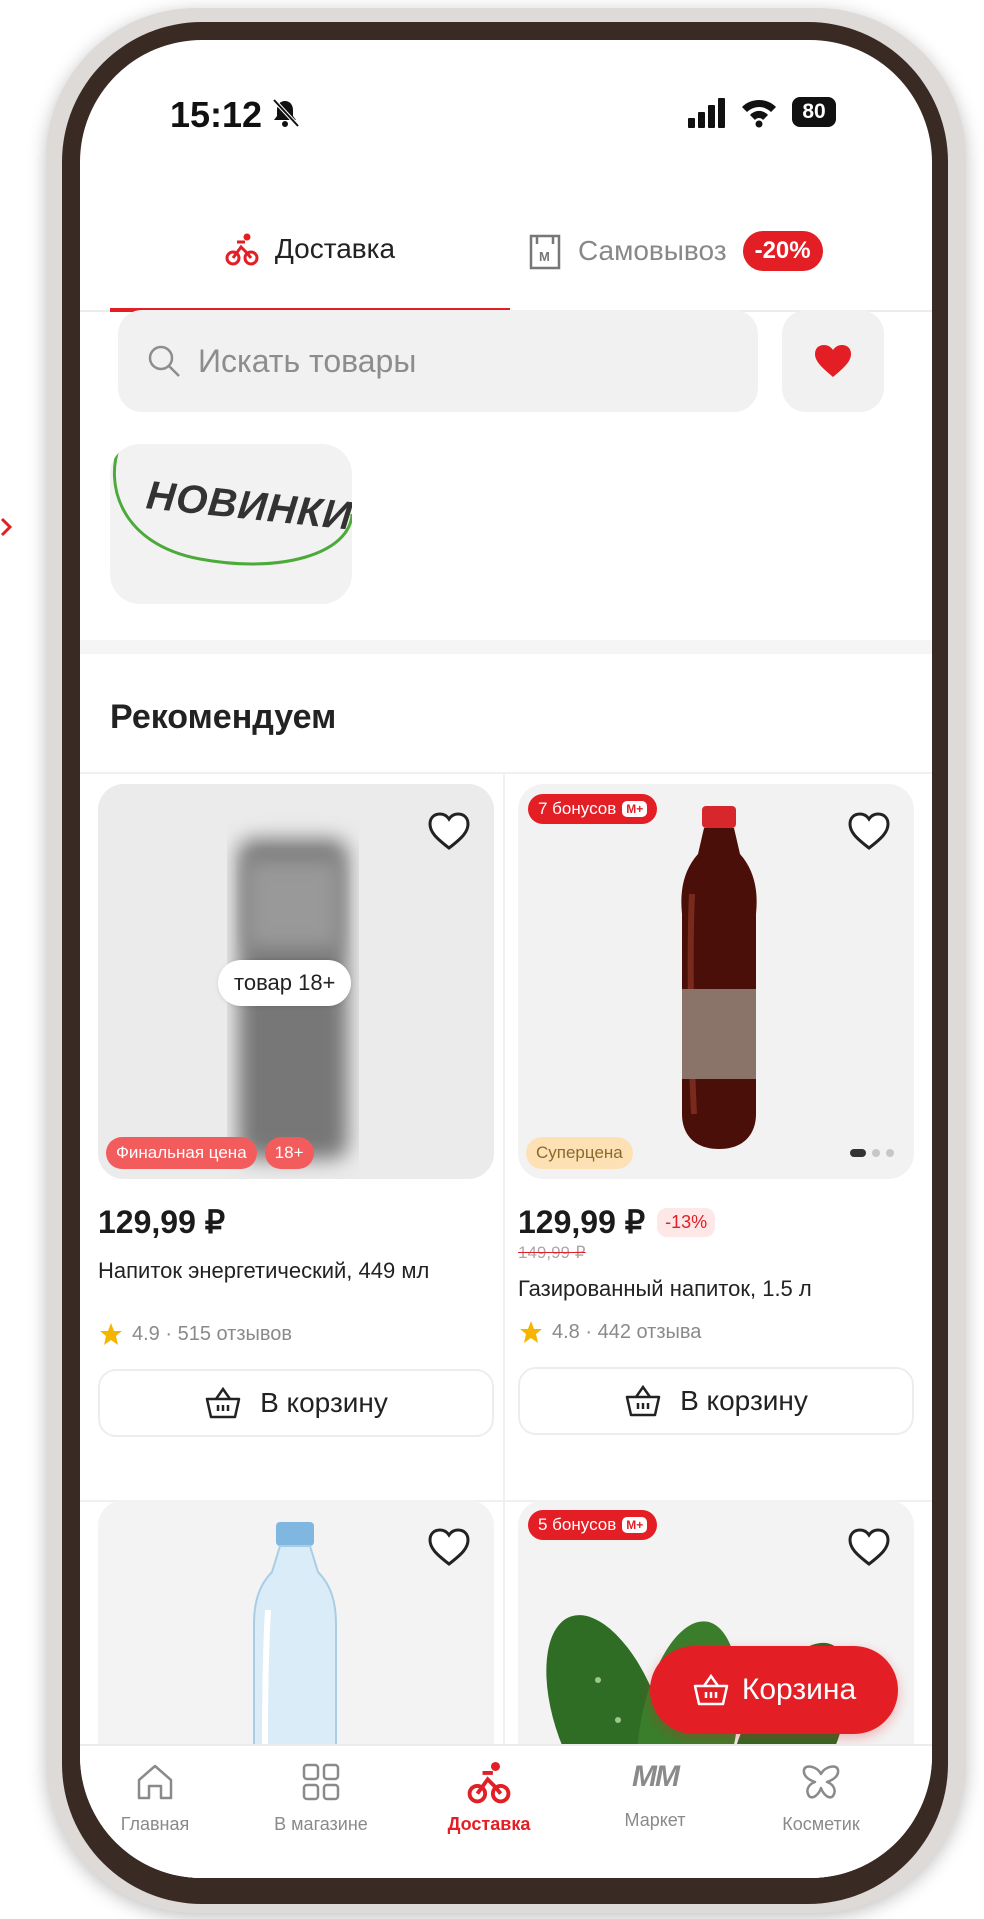 The height and width of the screenshot is (1919, 984). I want to click on tab-delivery-label: Доставка, so click(335, 248).